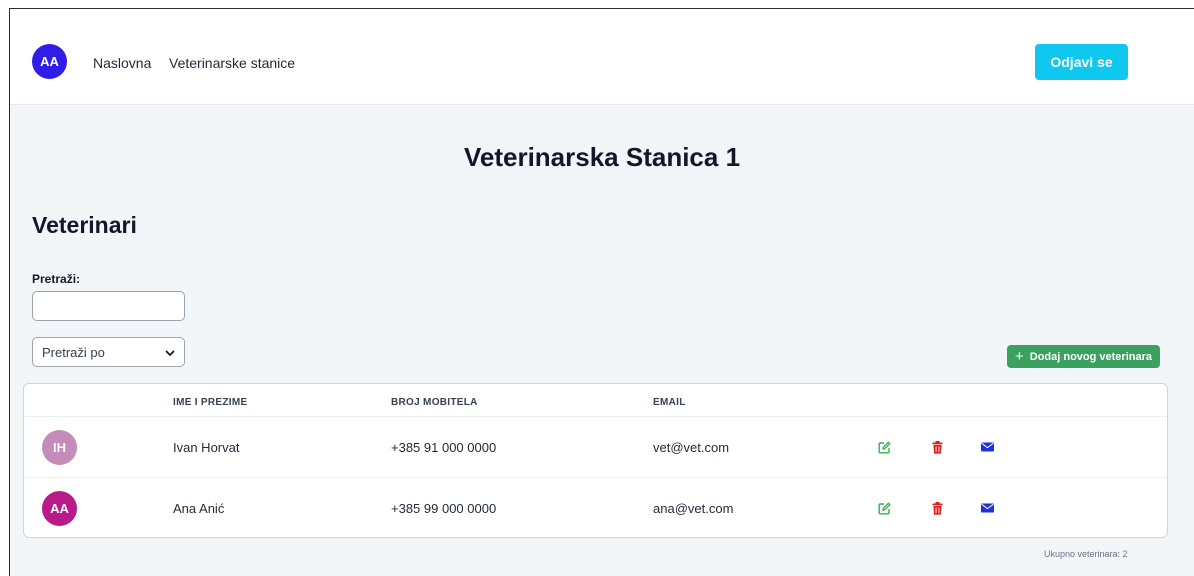 The image size is (1194, 576). What do you see at coordinates (434, 402) in the screenshot?
I see `column-header-phone: BROJ MOBITELA` at bounding box center [434, 402].